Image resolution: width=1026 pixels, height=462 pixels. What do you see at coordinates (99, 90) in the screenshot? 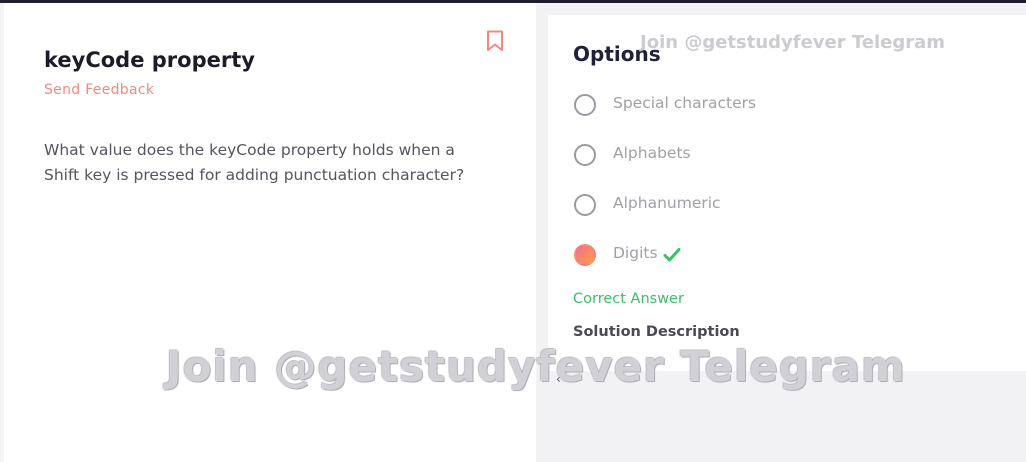
I see `send-feedback-link: Send Feedback` at bounding box center [99, 90].